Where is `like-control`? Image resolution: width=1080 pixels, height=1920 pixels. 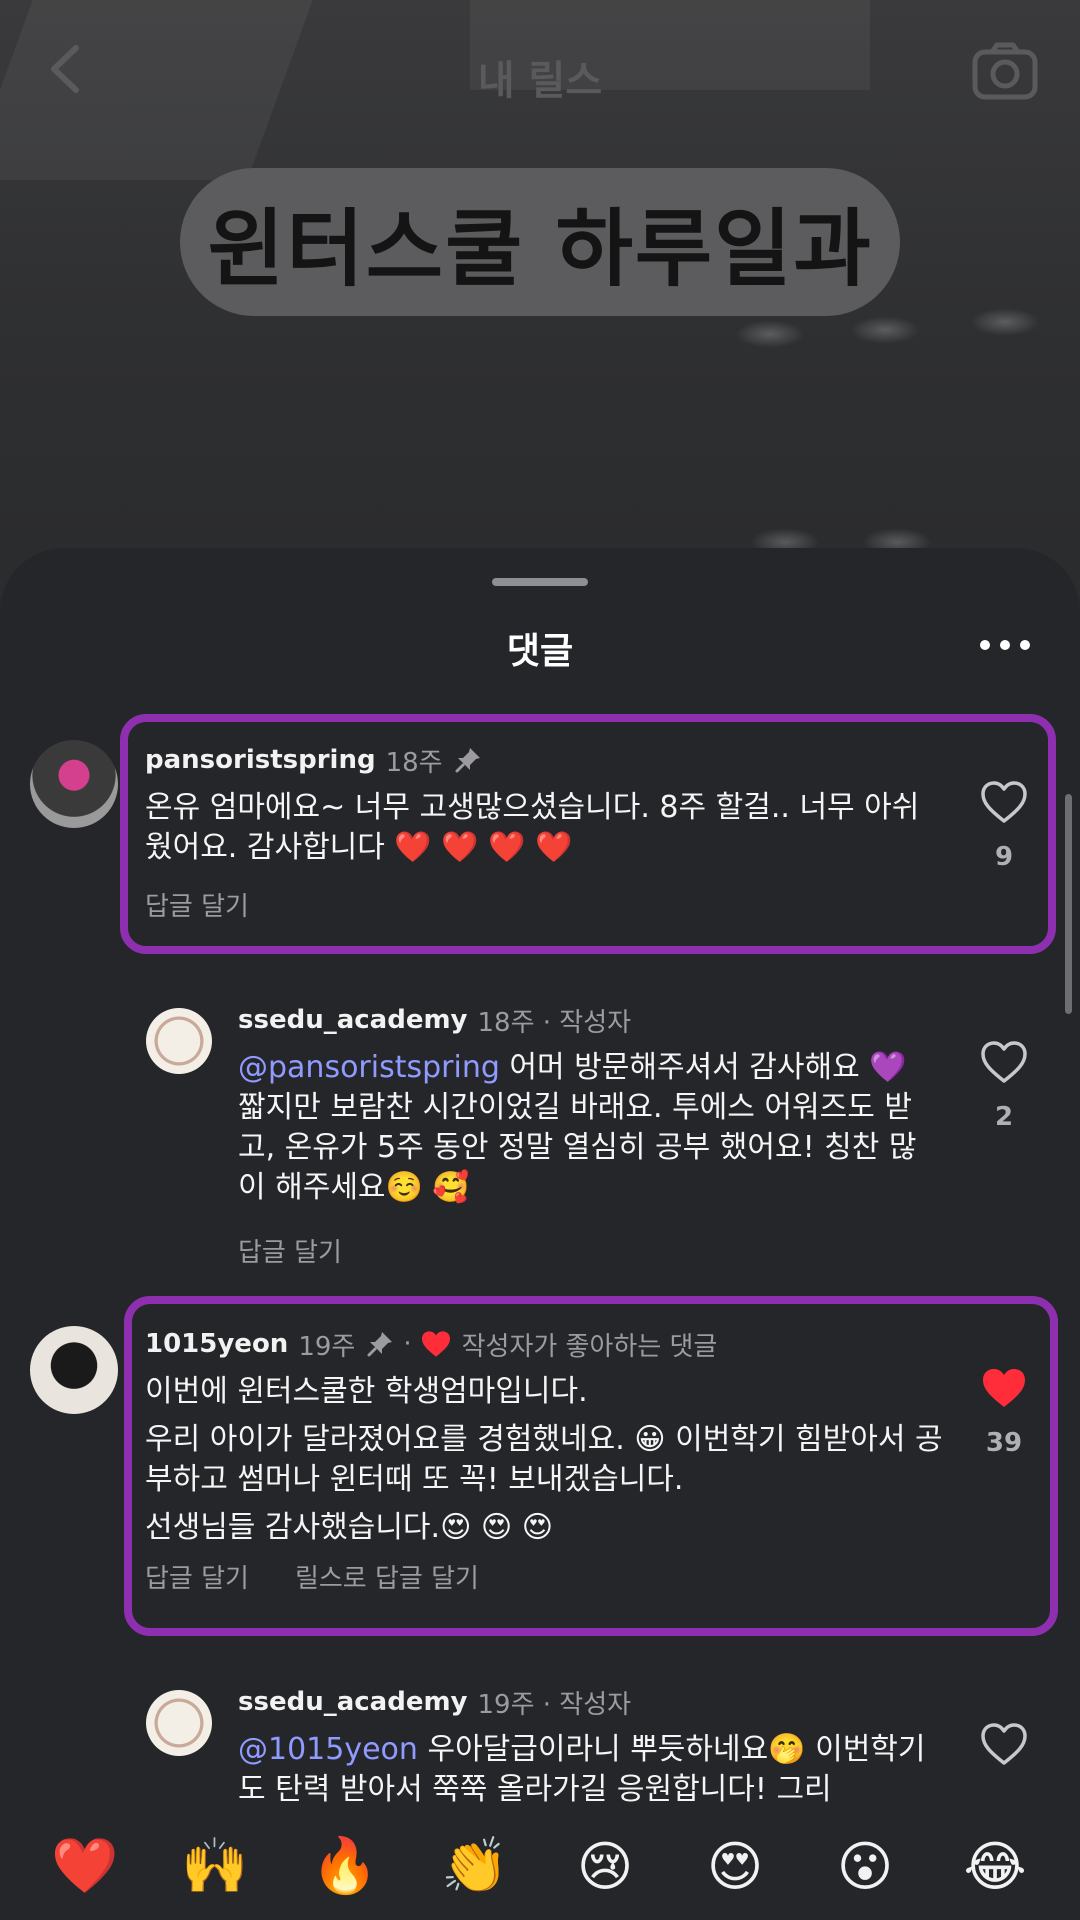
like-control is located at coordinates (1004, 1746).